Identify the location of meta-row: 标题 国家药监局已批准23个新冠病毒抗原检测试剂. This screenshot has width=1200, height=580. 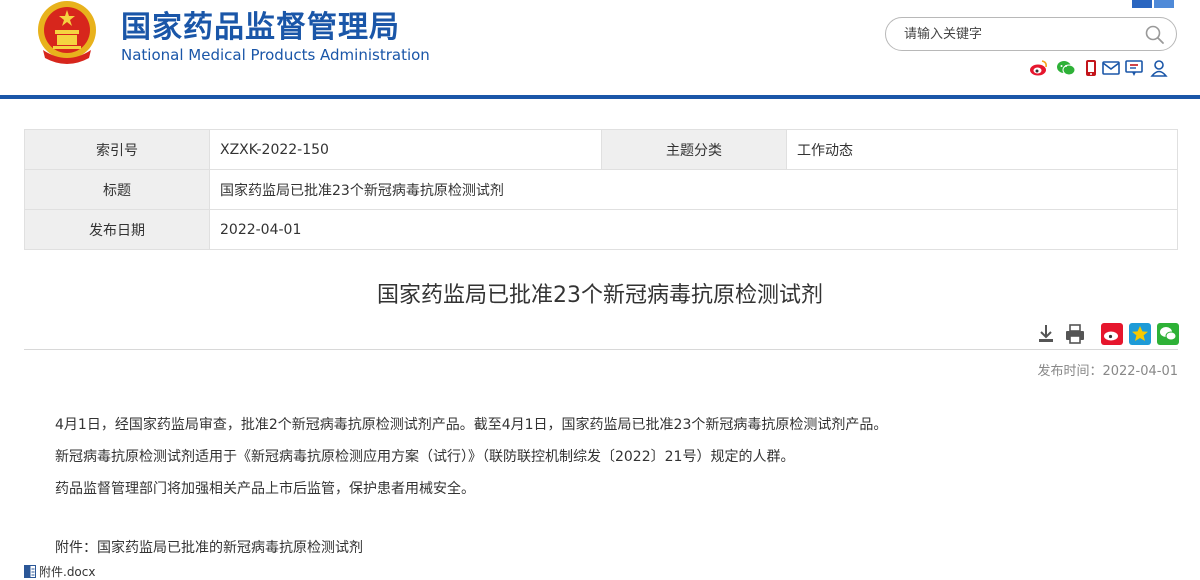
(601, 189).